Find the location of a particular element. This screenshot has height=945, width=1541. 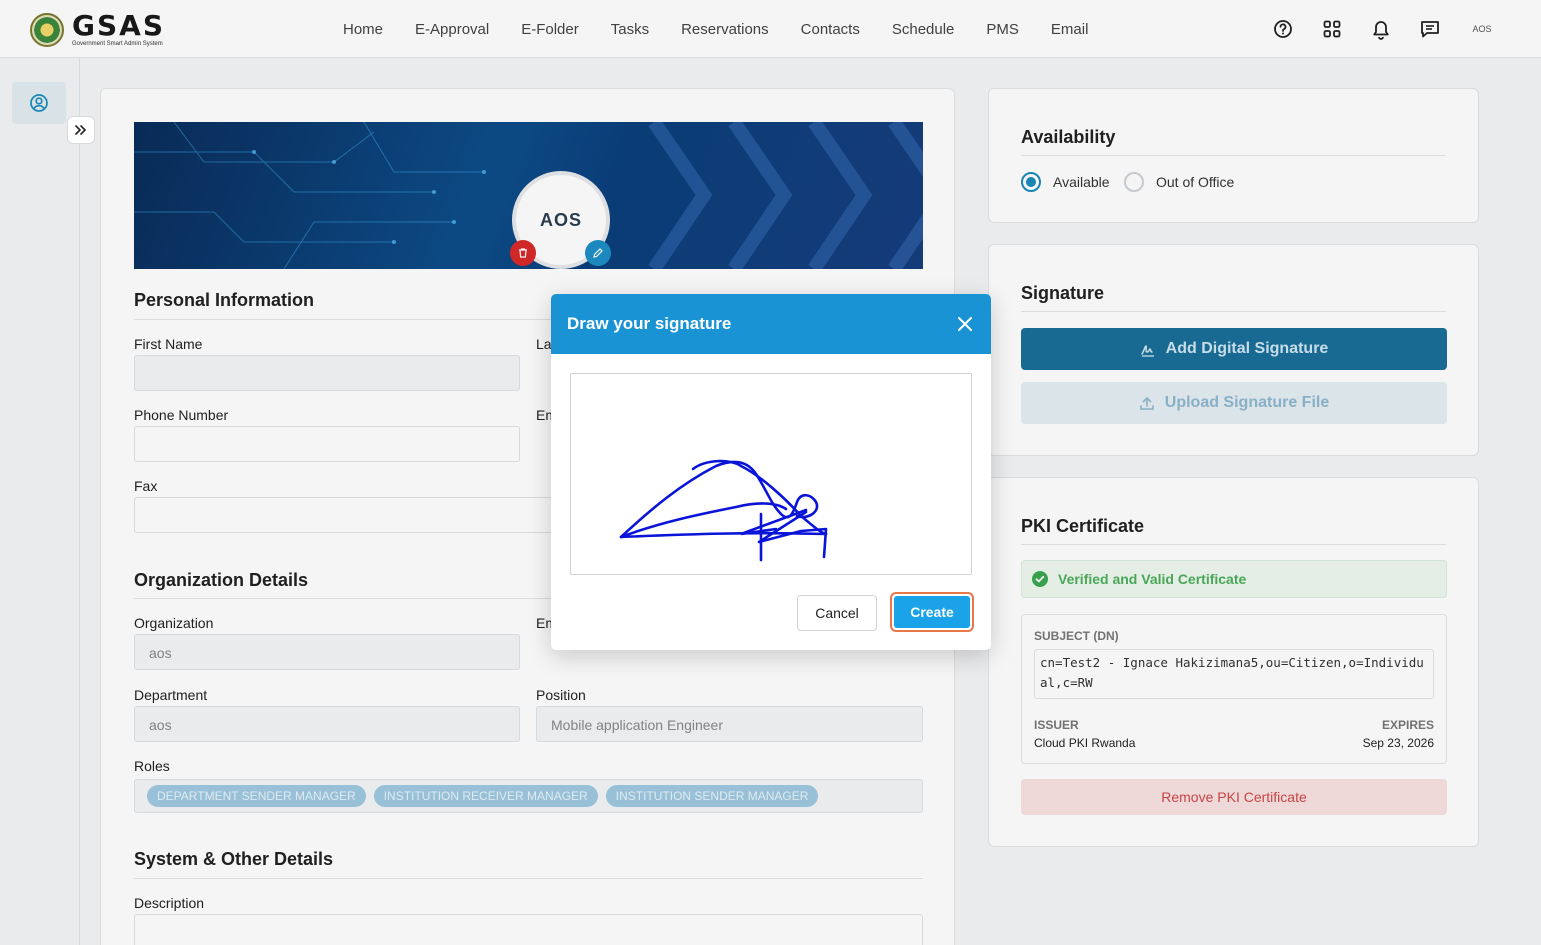

create-button: Create is located at coordinates (932, 612).